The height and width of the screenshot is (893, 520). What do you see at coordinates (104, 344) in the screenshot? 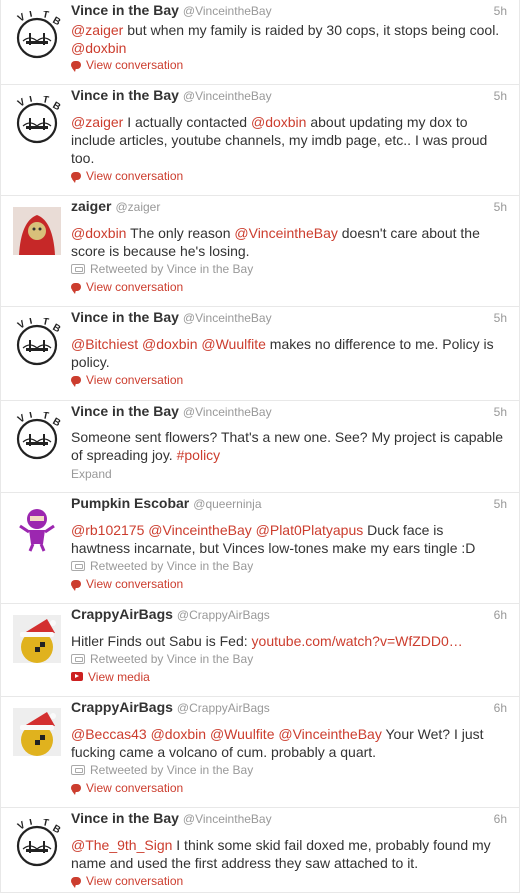
I see `mention-link: @Bitchiest` at bounding box center [104, 344].